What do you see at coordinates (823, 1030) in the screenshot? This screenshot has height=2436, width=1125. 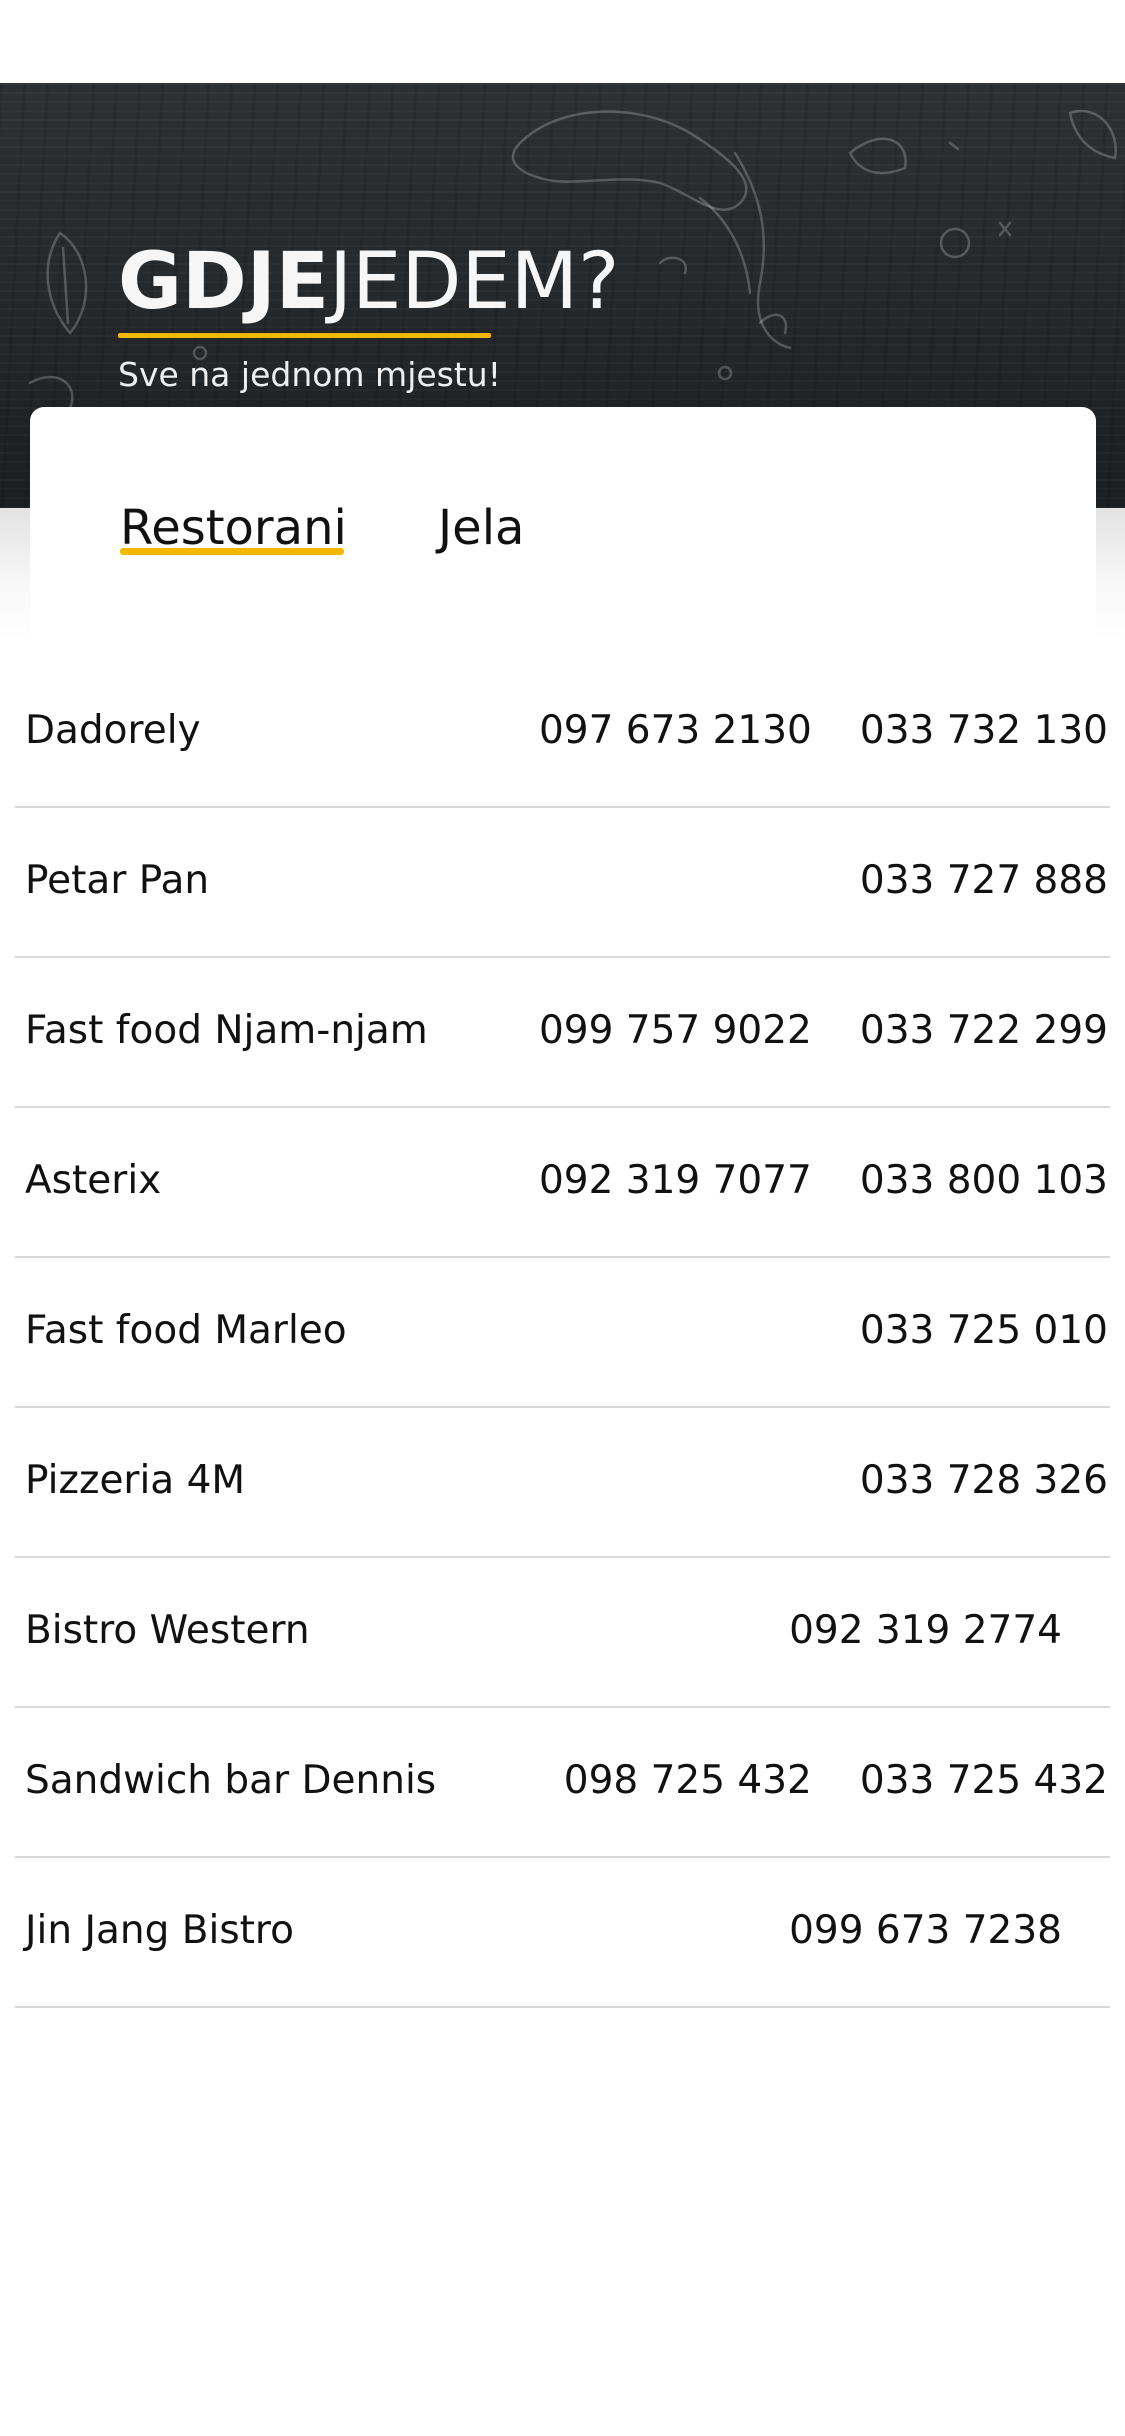 I see `phone-numbers: 099 757 9022 033 722 299` at bounding box center [823, 1030].